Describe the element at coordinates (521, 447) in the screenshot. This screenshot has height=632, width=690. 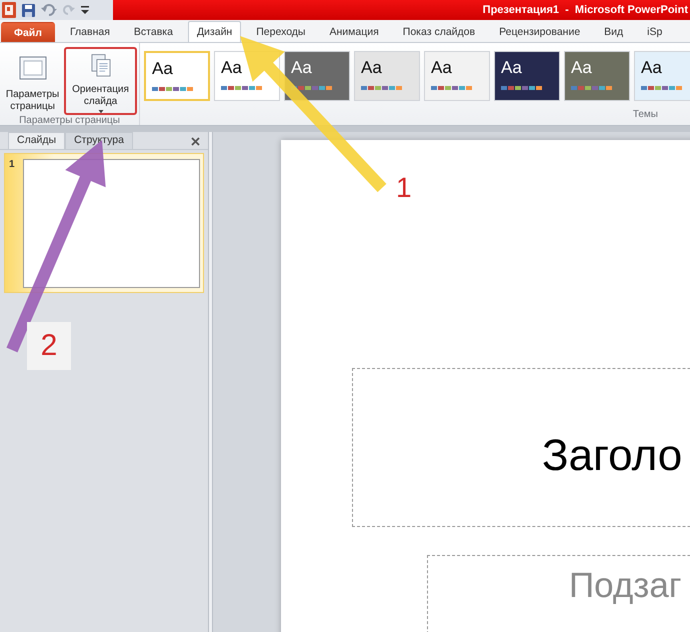
I see `title-placeholder: Заголо` at that location.